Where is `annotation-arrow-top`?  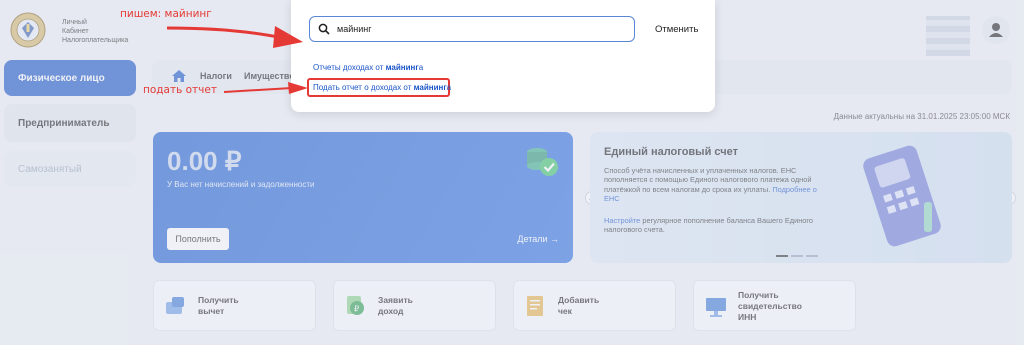
annotation-arrow-top is located at coordinates (234, 37).